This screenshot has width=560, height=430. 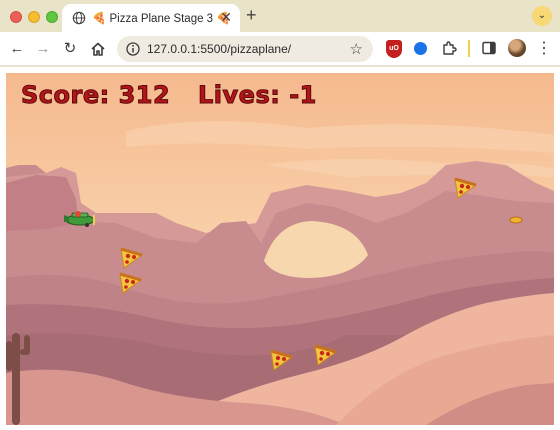 I want to click on browser-toolbar: ← → ↻ 127.0.0.1:5500/pizzaplane/ ☆, so click(x=280, y=49).